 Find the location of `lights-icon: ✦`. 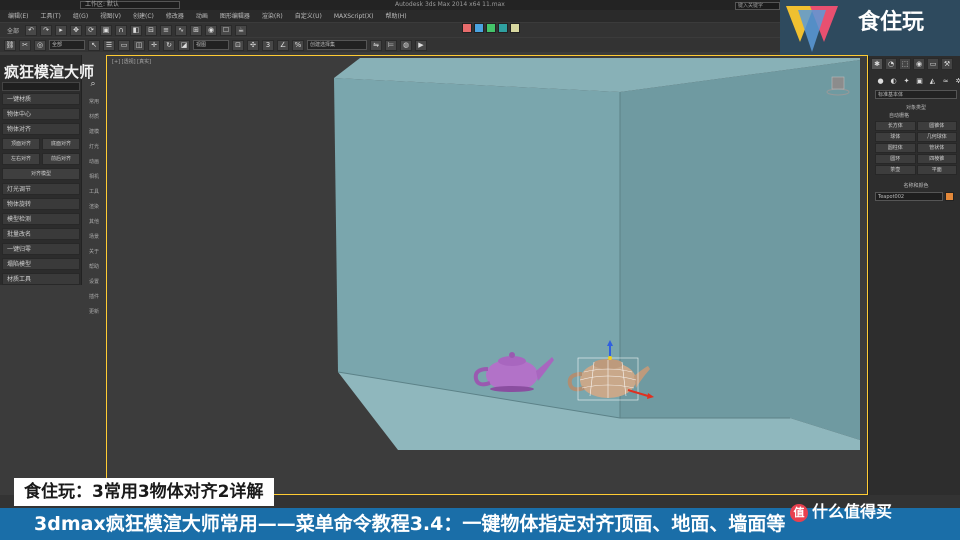

lights-icon: ✦ is located at coordinates (906, 81).